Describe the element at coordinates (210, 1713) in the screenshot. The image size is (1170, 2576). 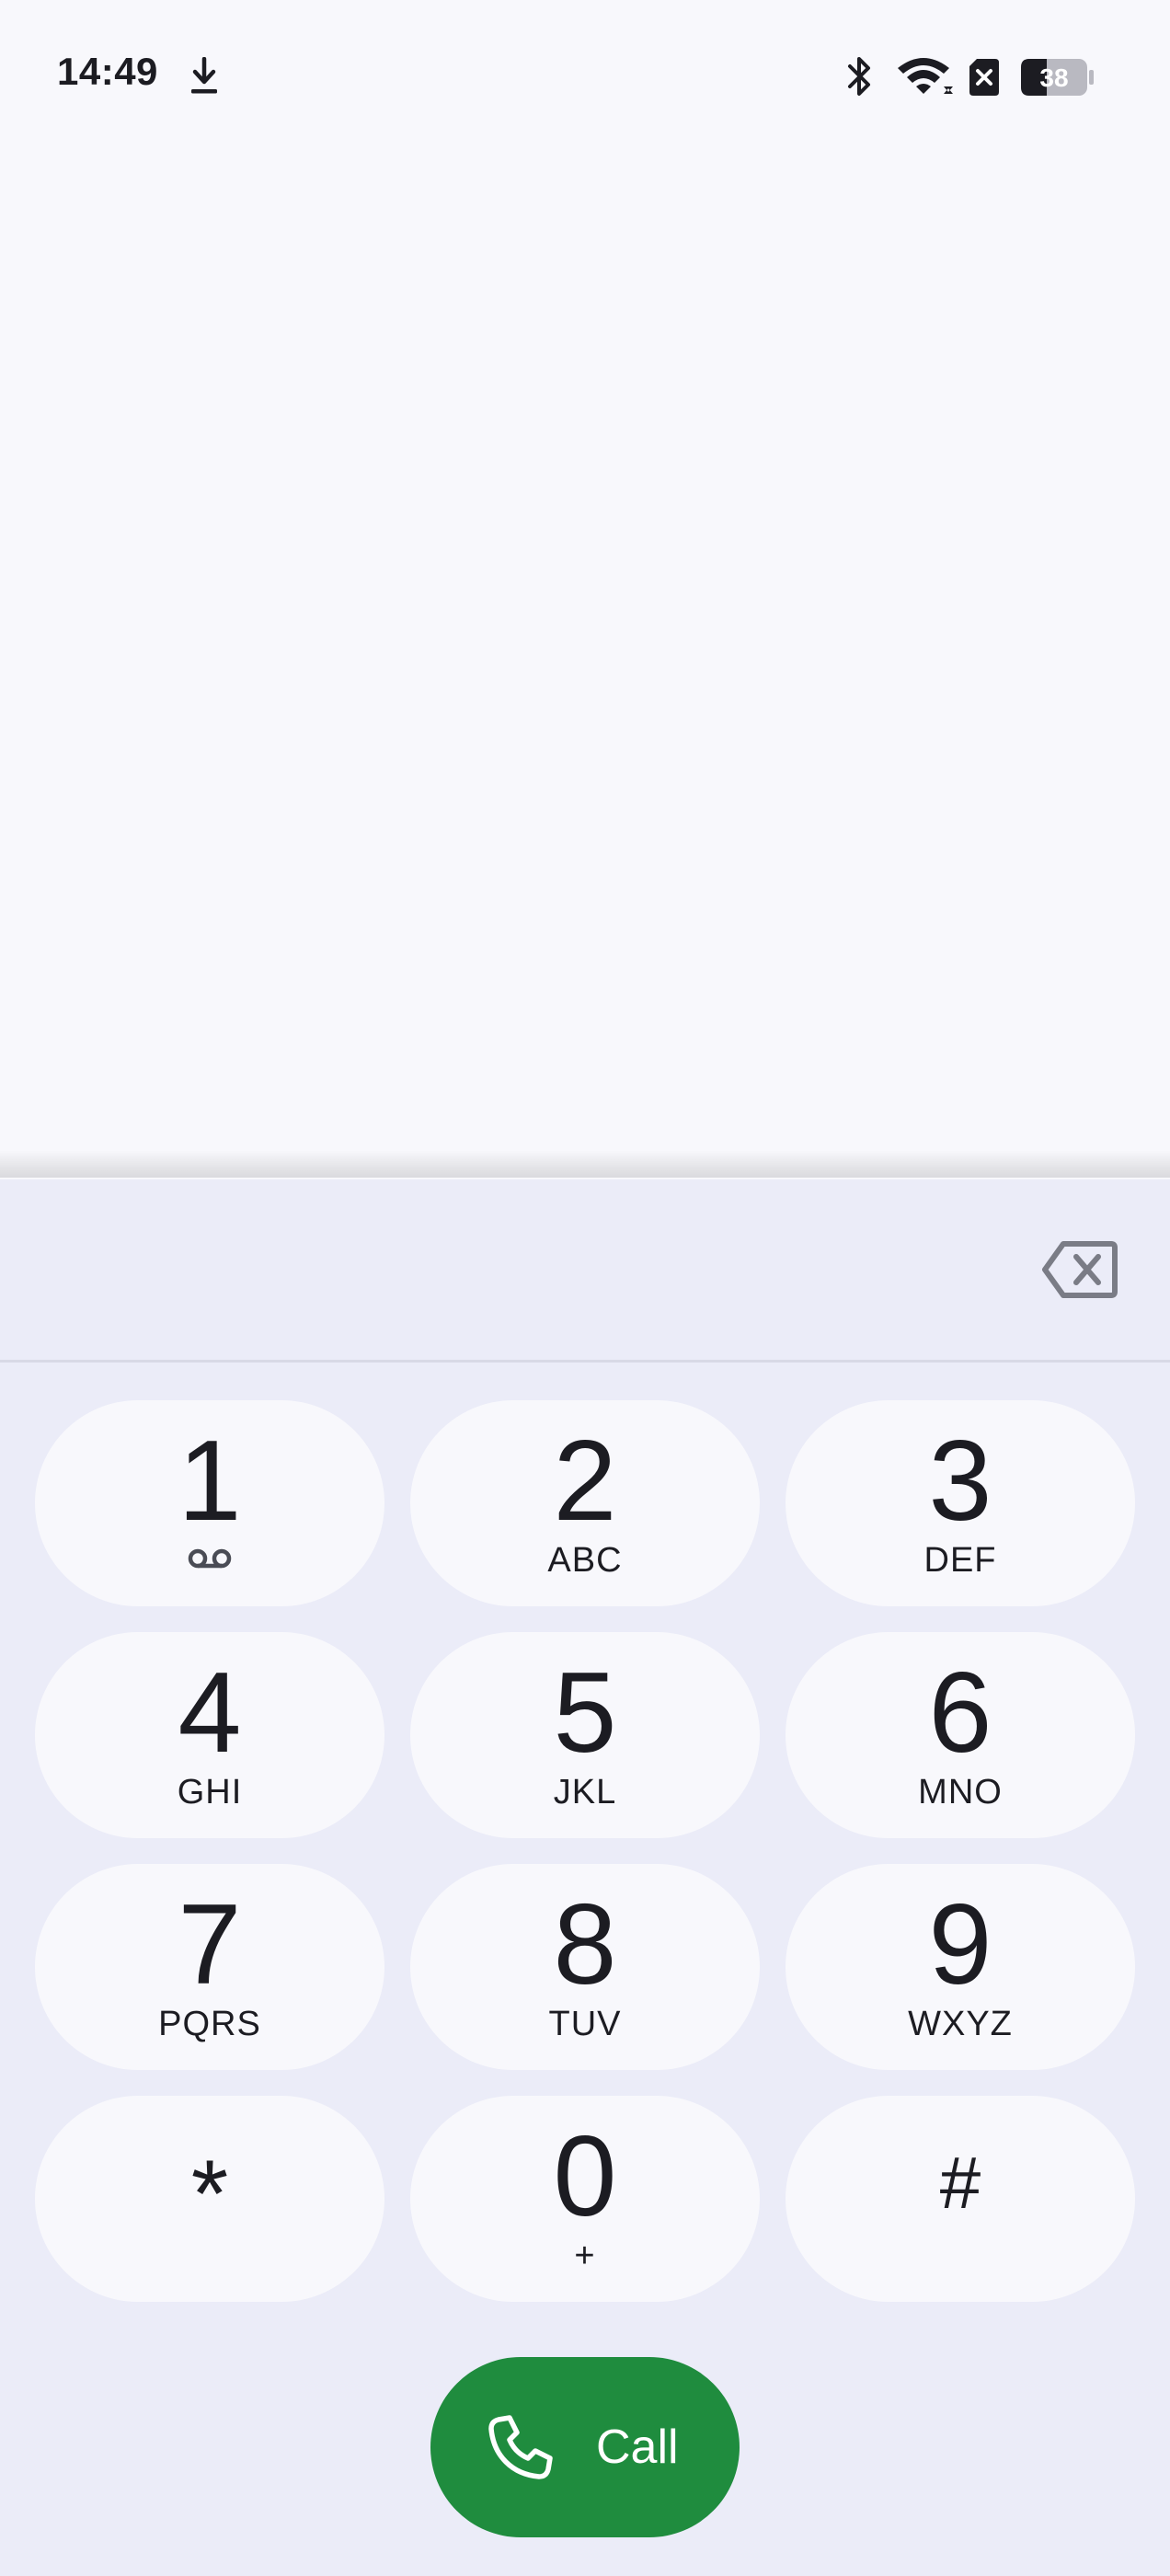
I see `key-digit: 4` at that location.